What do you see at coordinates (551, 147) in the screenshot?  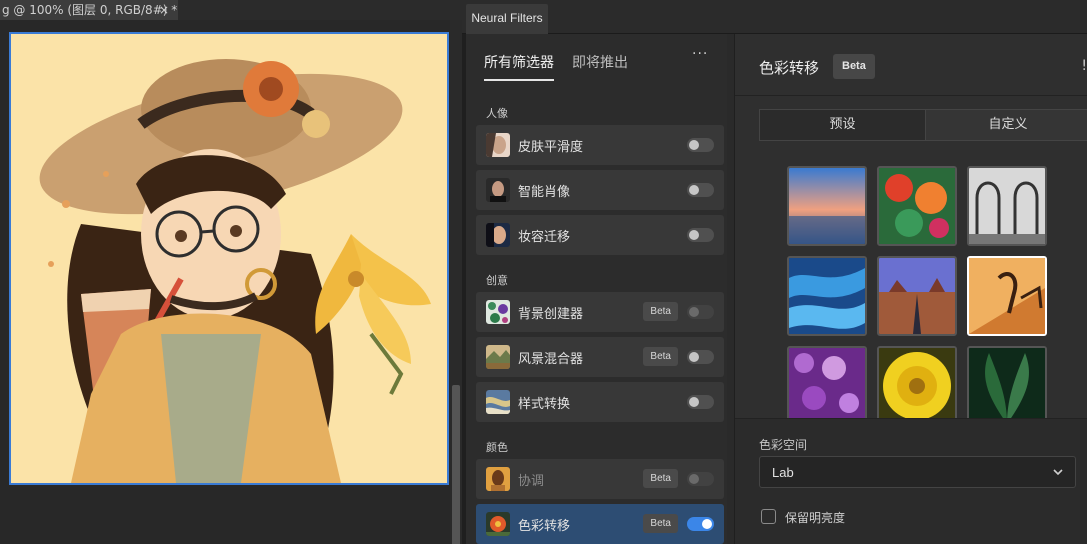 I see `filter-name: 皮肤平滑度` at bounding box center [551, 147].